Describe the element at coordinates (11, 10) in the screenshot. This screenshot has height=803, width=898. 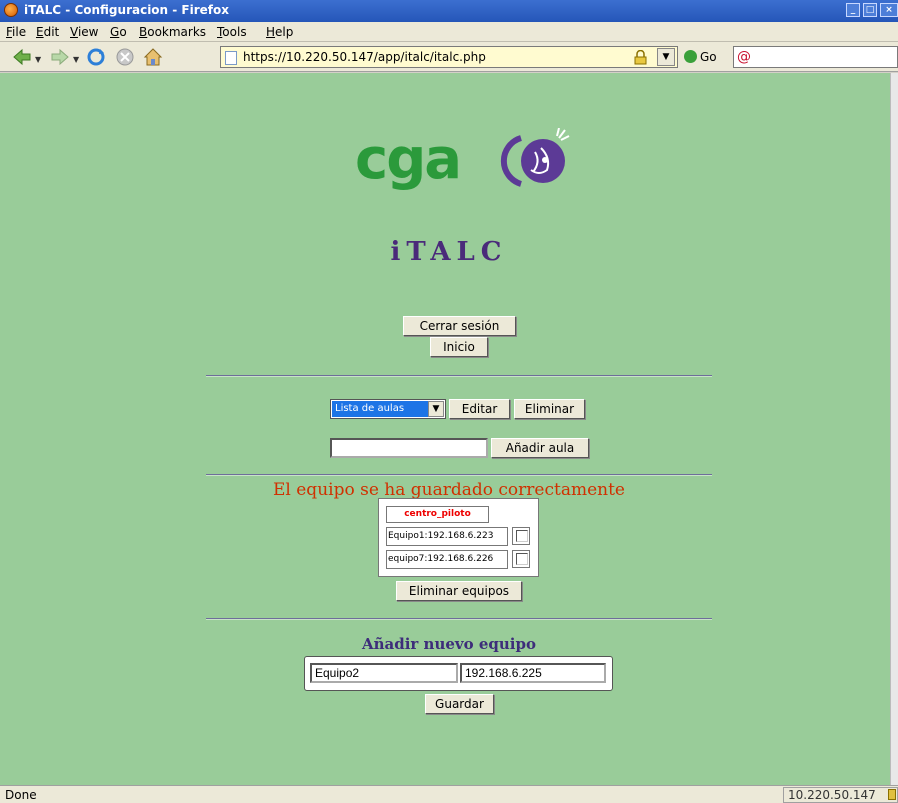
I see `firefox-icon` at that location.